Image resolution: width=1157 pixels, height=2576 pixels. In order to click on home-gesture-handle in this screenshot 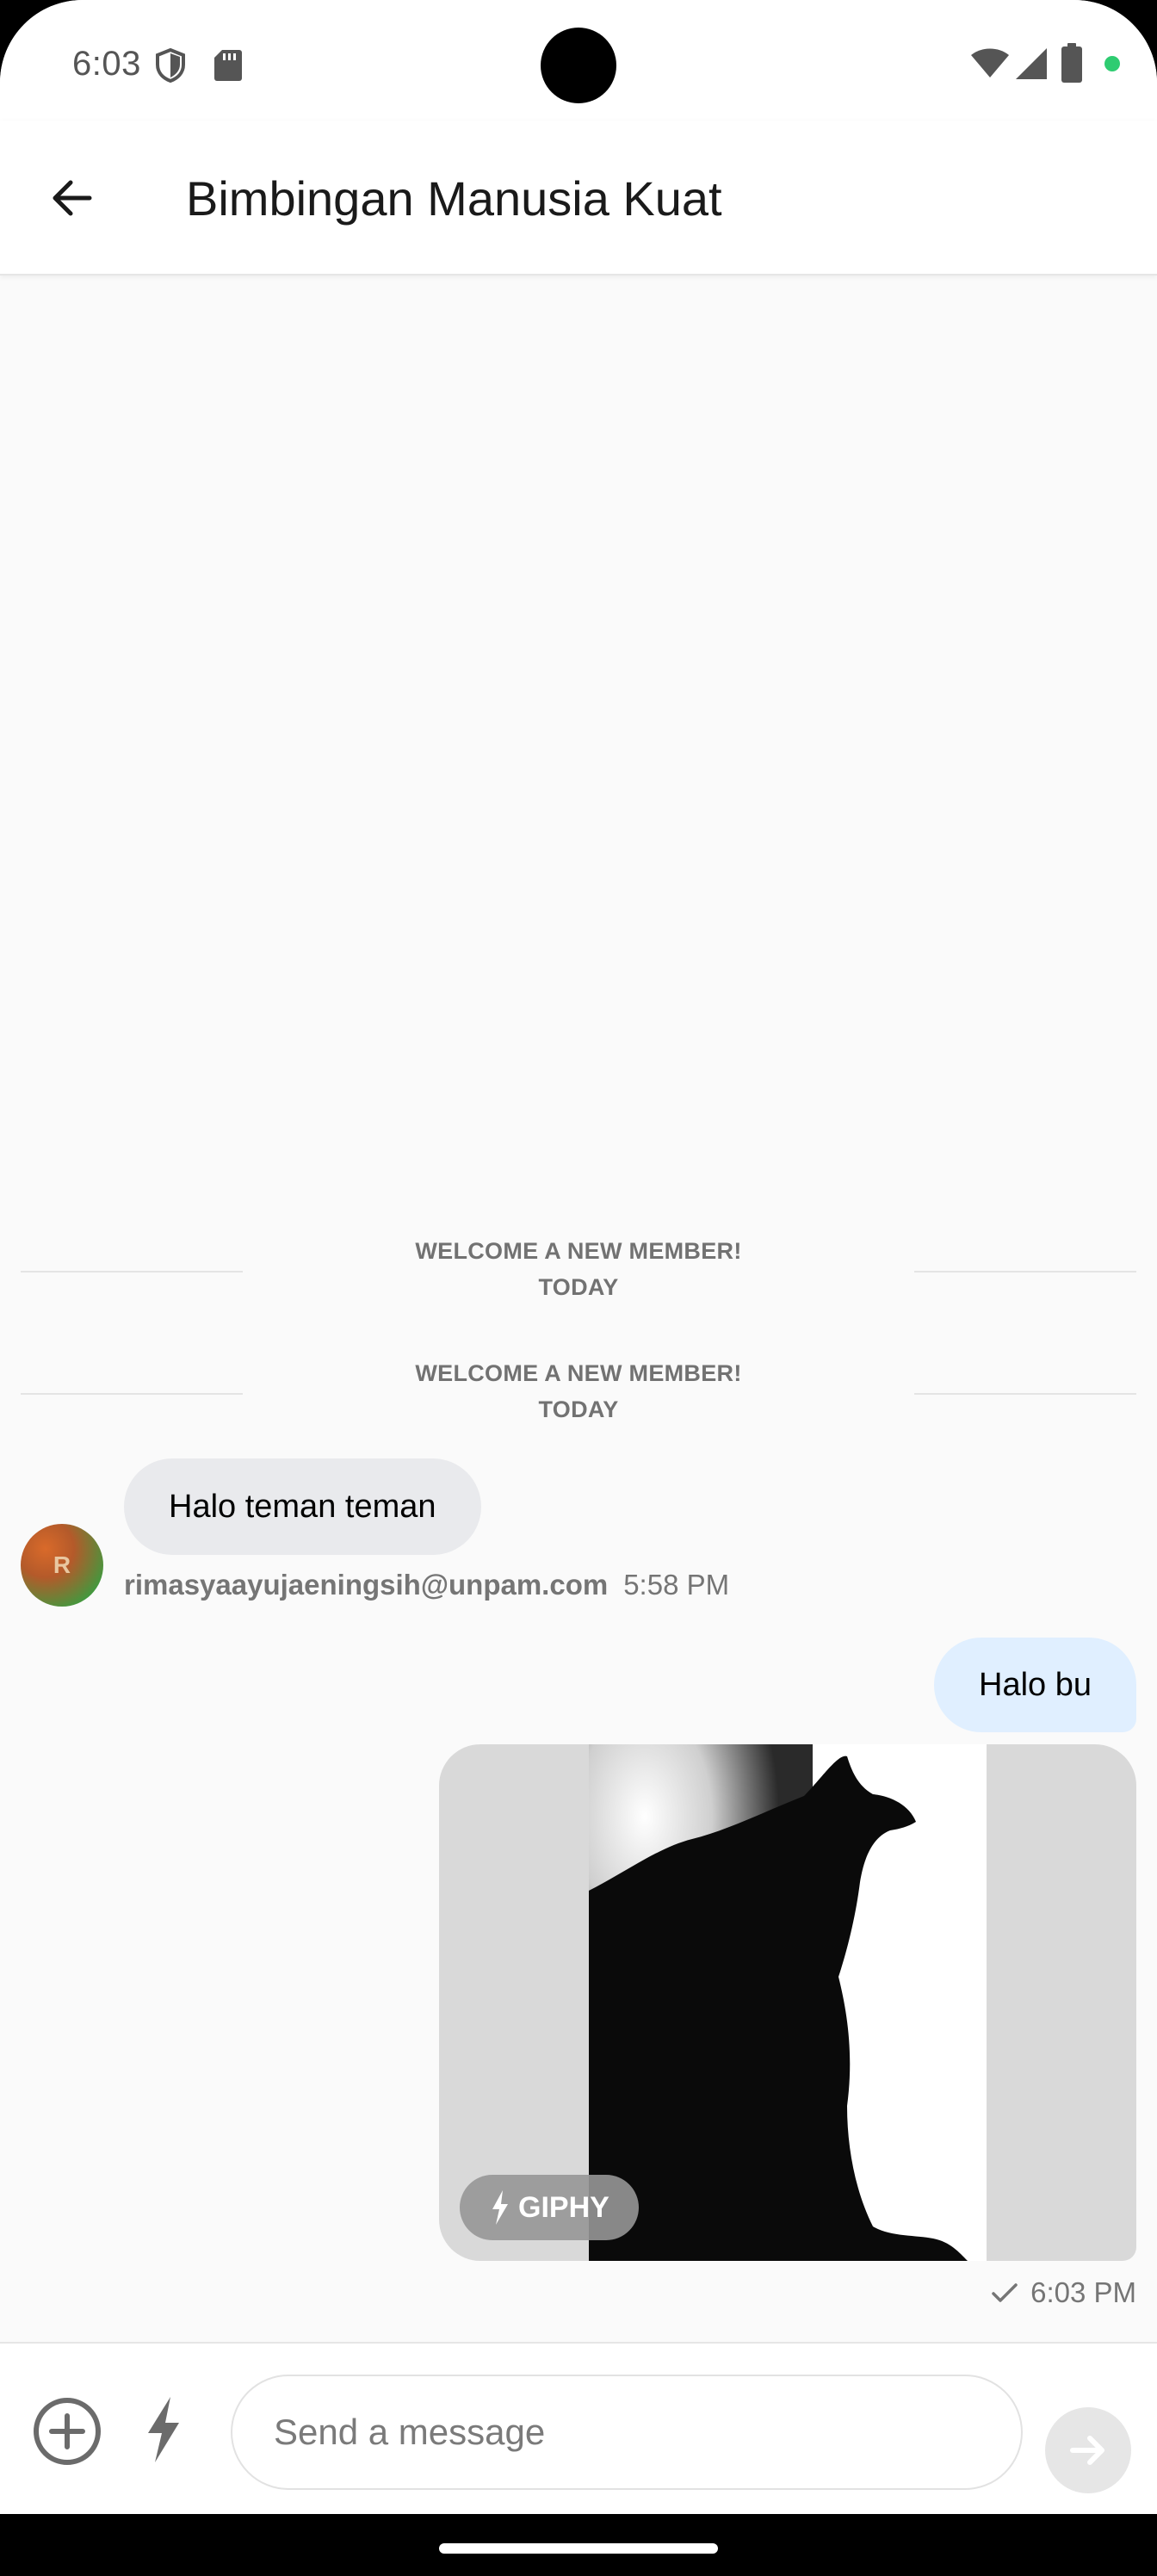, I will do `click(579, 2549)`.